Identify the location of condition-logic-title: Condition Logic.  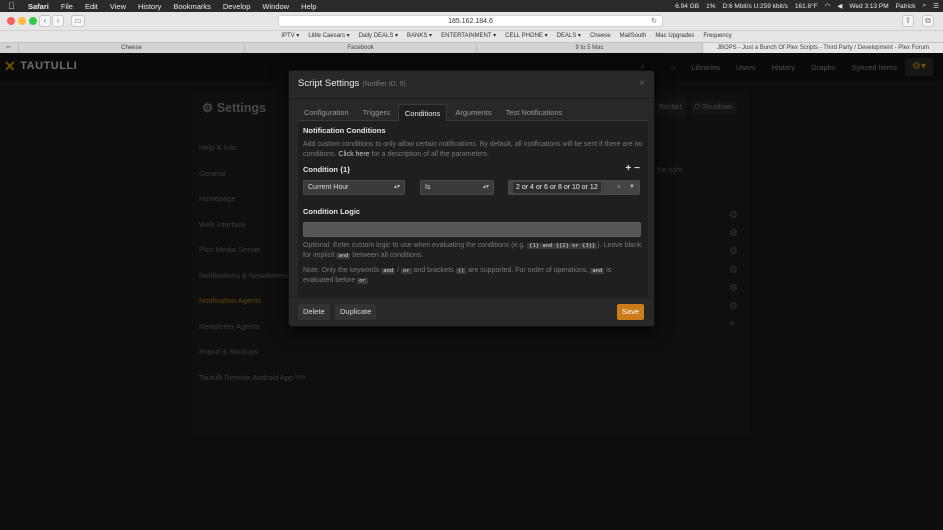
(332, 211).